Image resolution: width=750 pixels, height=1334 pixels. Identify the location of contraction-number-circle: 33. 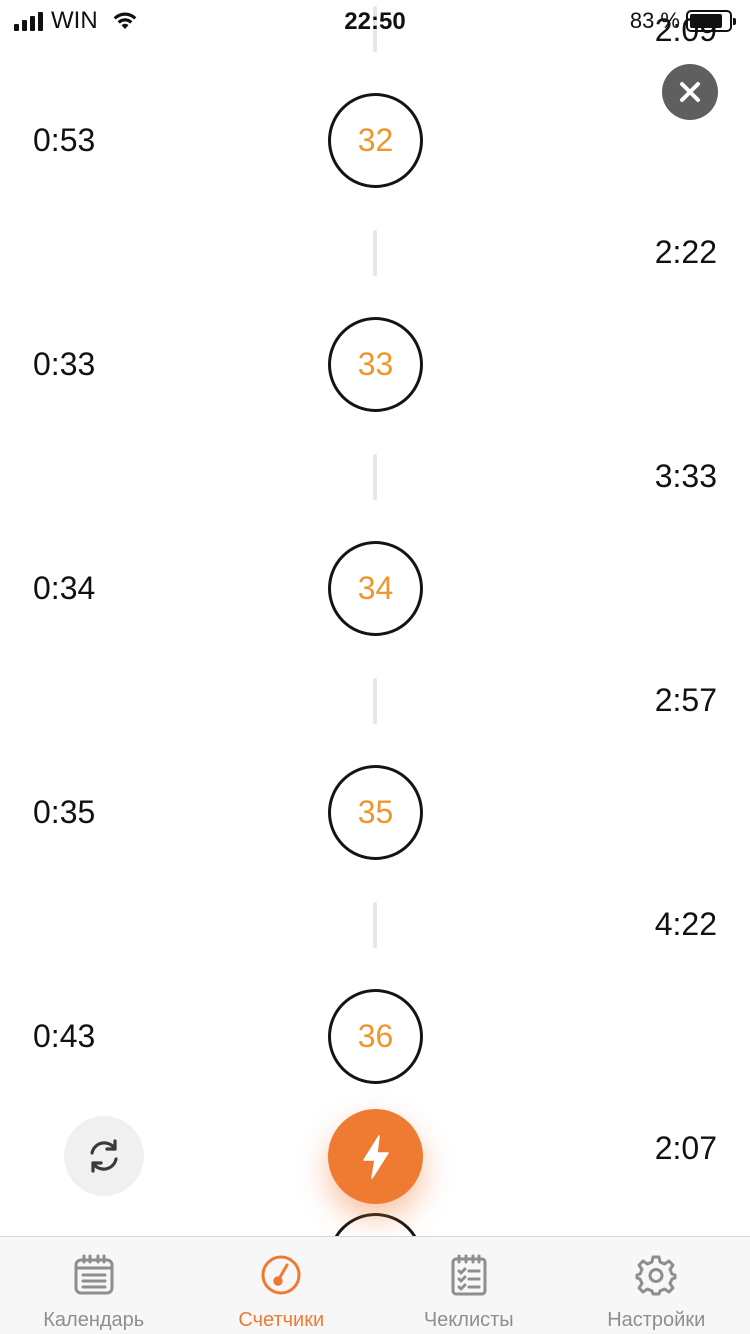
(375, 364).